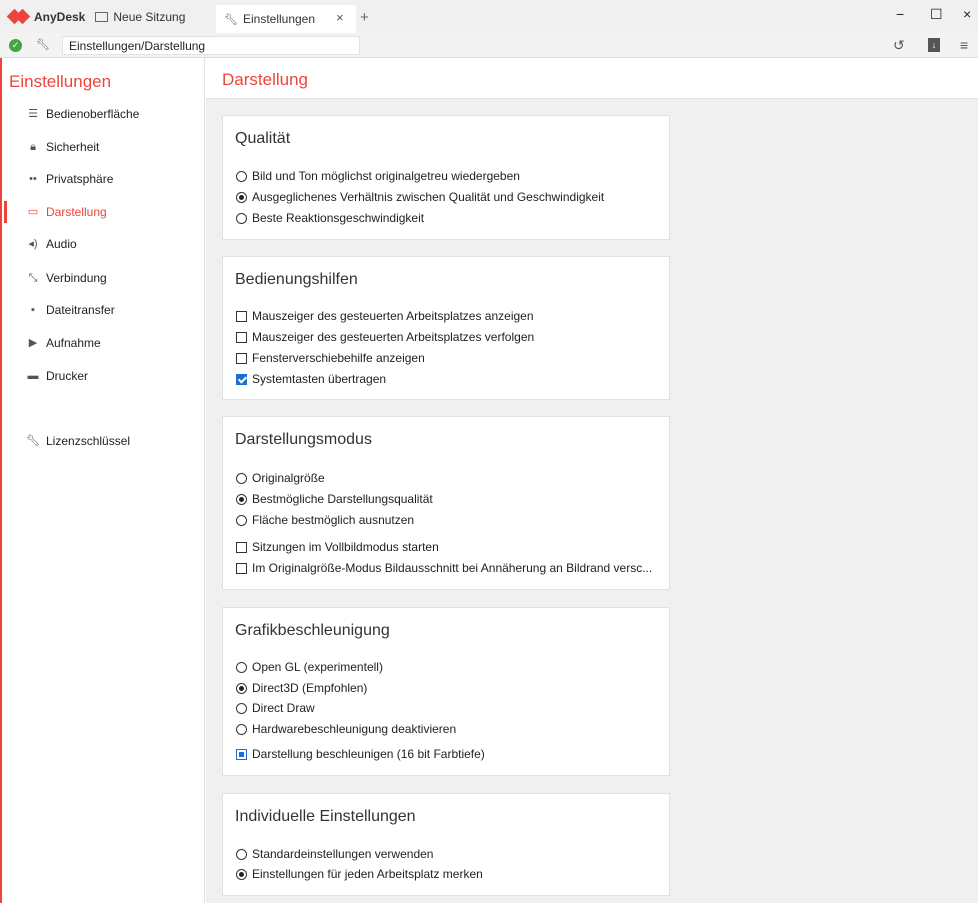 The height and width of the screenshot is (903, 978). Describe the element at coordinates (343, 854) in the screenshot. I see `option-label: Standardeinstellungen verwenden` at that location.